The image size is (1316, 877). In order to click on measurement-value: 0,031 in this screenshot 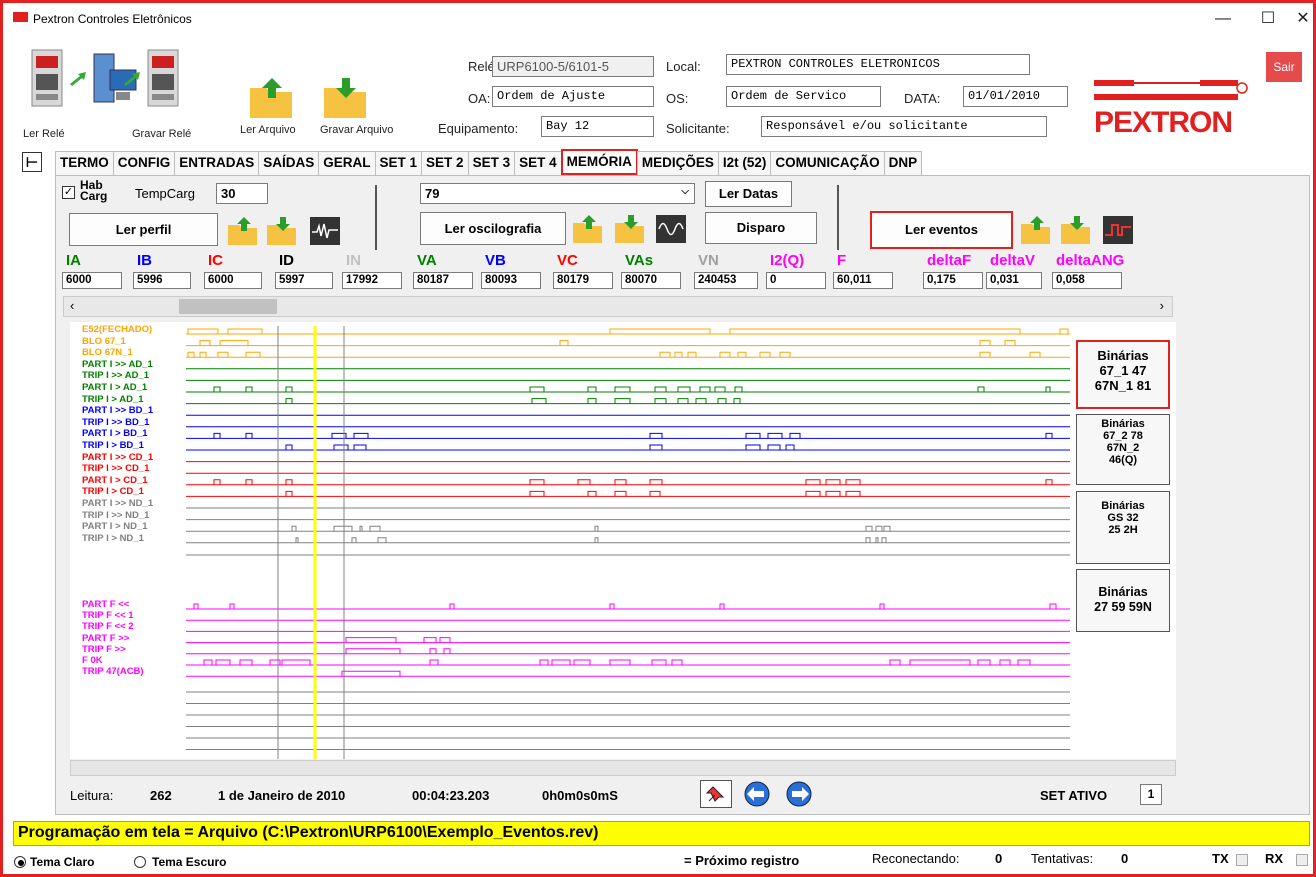, I will do `click(1014, 280)`.